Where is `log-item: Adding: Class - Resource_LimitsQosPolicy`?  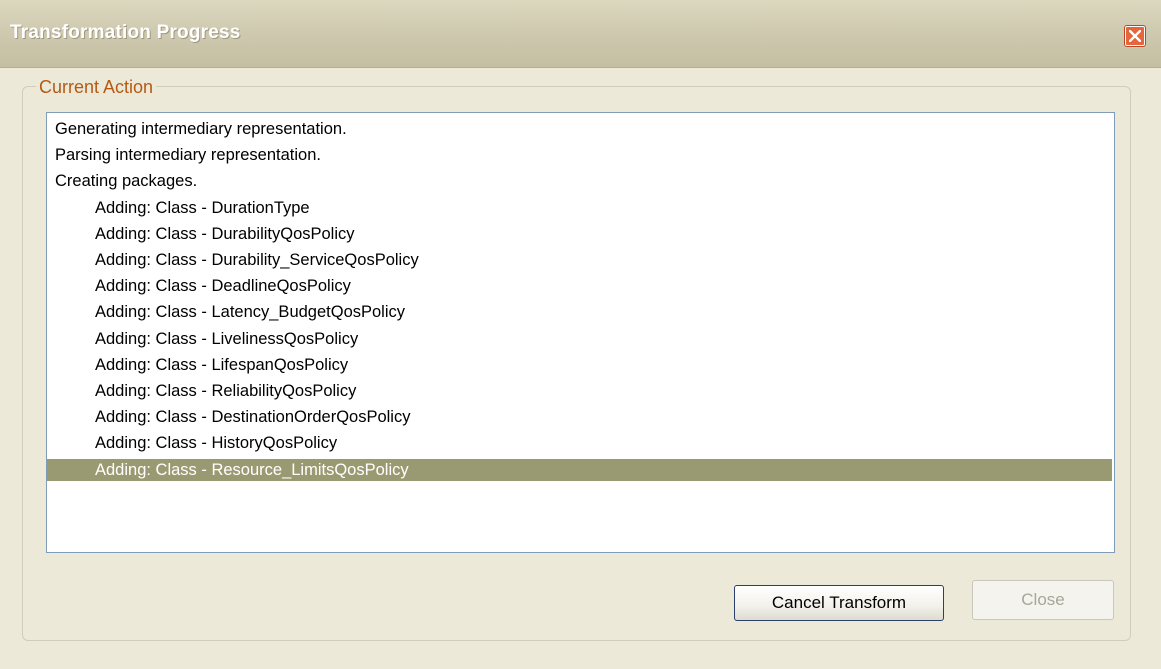
log-item: Adding: Class - Resource_LimitsQosPolicy is located at coordinates (579, 469).